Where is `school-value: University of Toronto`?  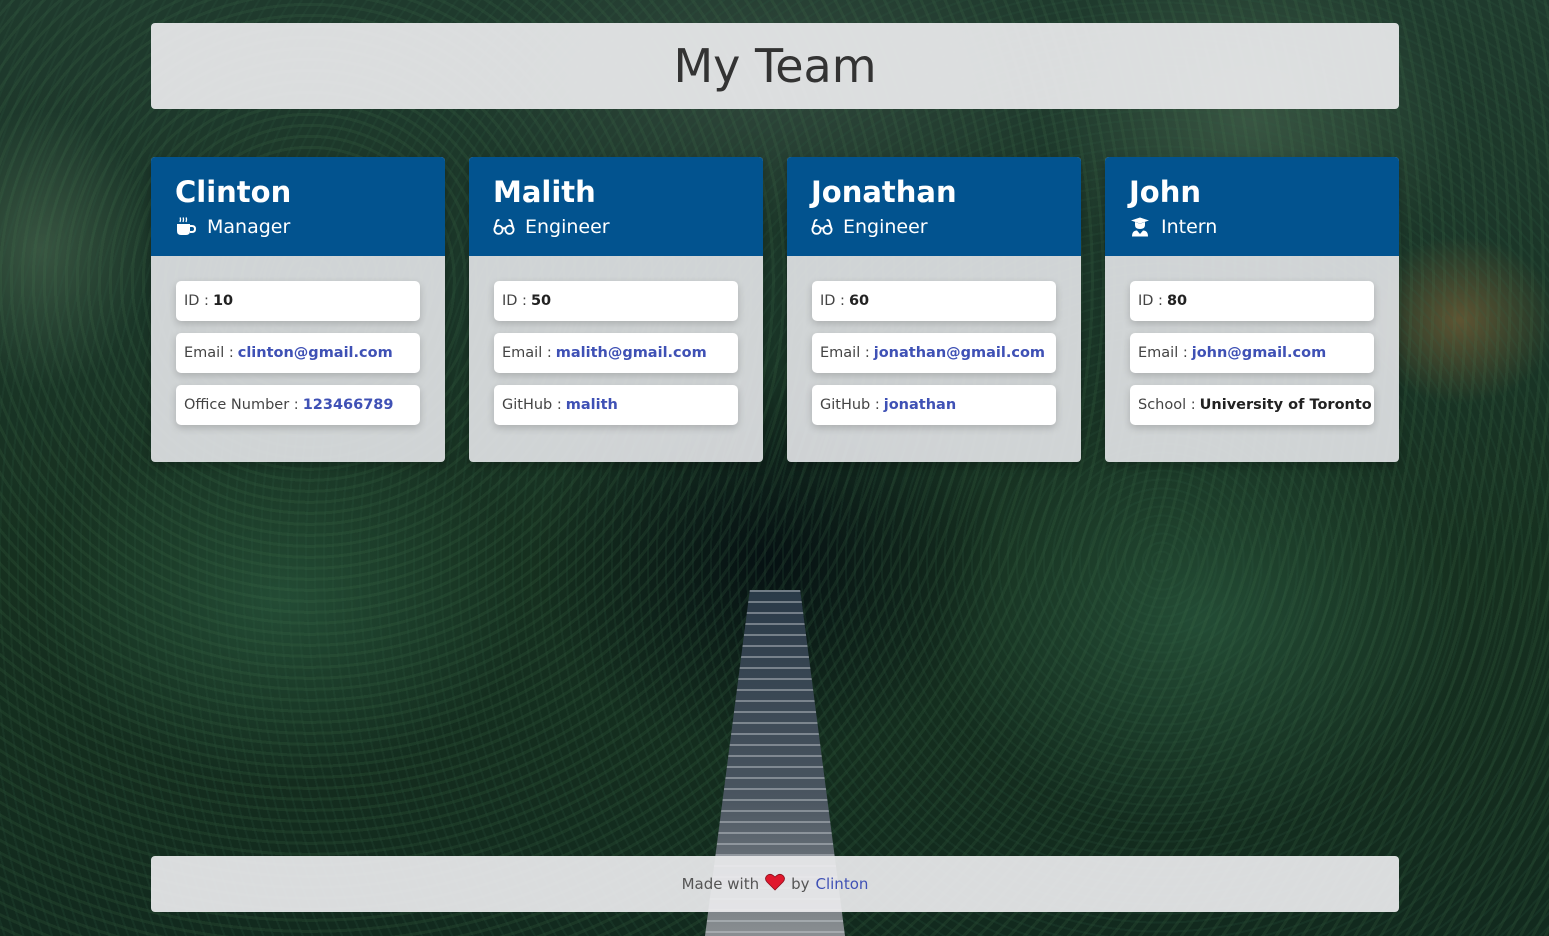 school-value: University of Toronto is located at coordinates (1285, 405).